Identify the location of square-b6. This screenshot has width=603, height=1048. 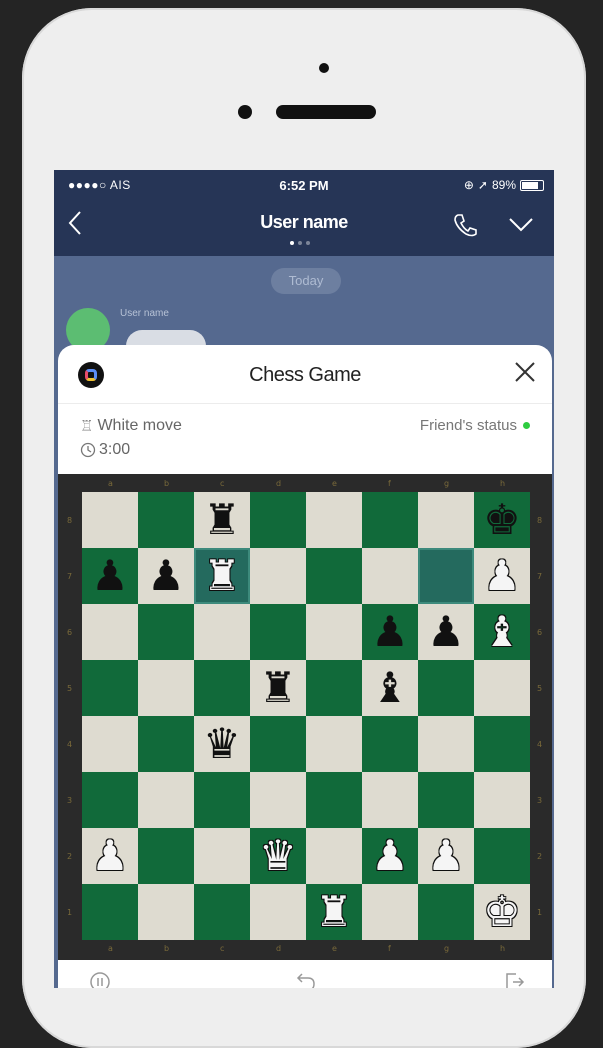
(166, 632).